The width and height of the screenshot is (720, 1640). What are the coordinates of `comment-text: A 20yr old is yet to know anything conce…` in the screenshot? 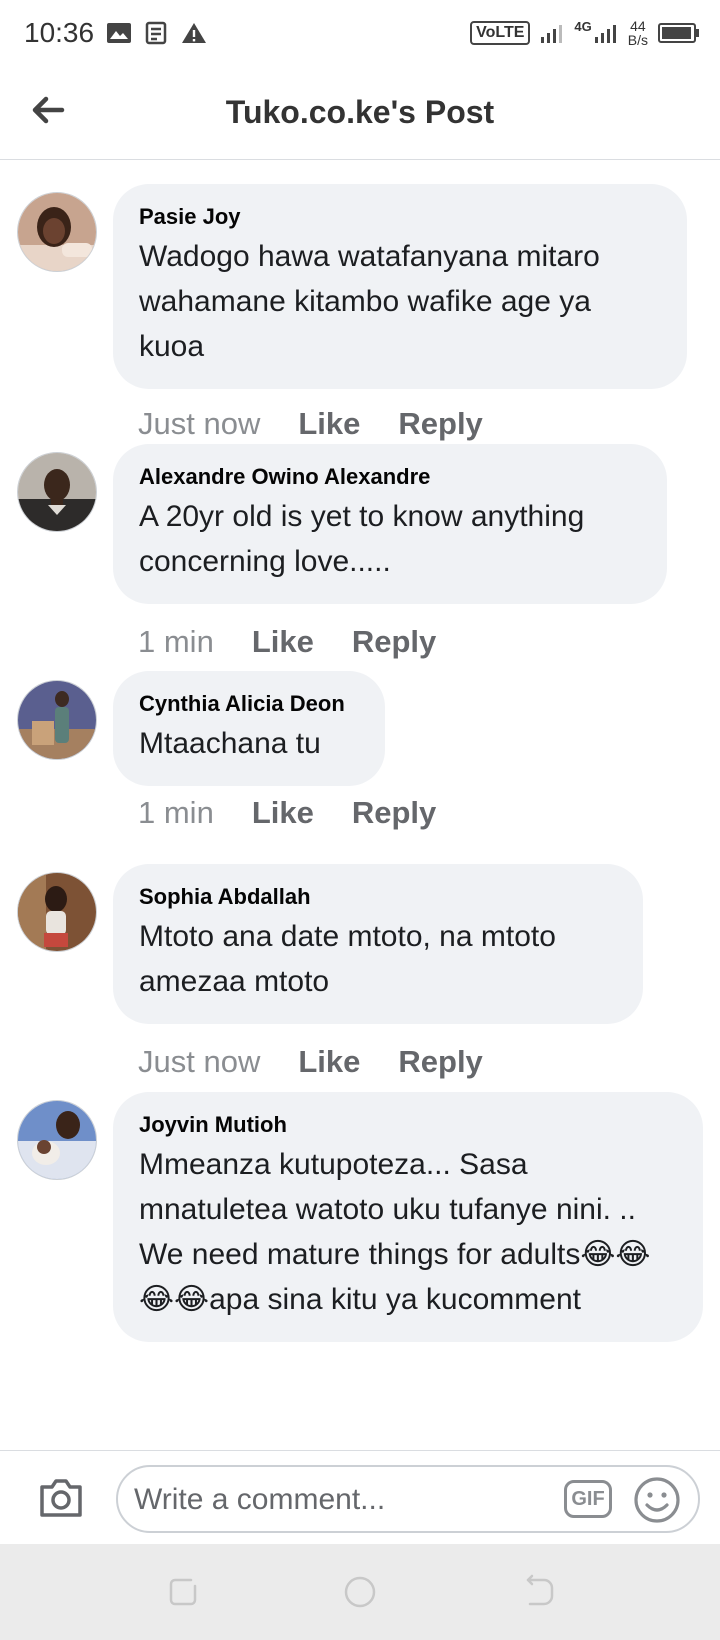 It's located at (362, 539).